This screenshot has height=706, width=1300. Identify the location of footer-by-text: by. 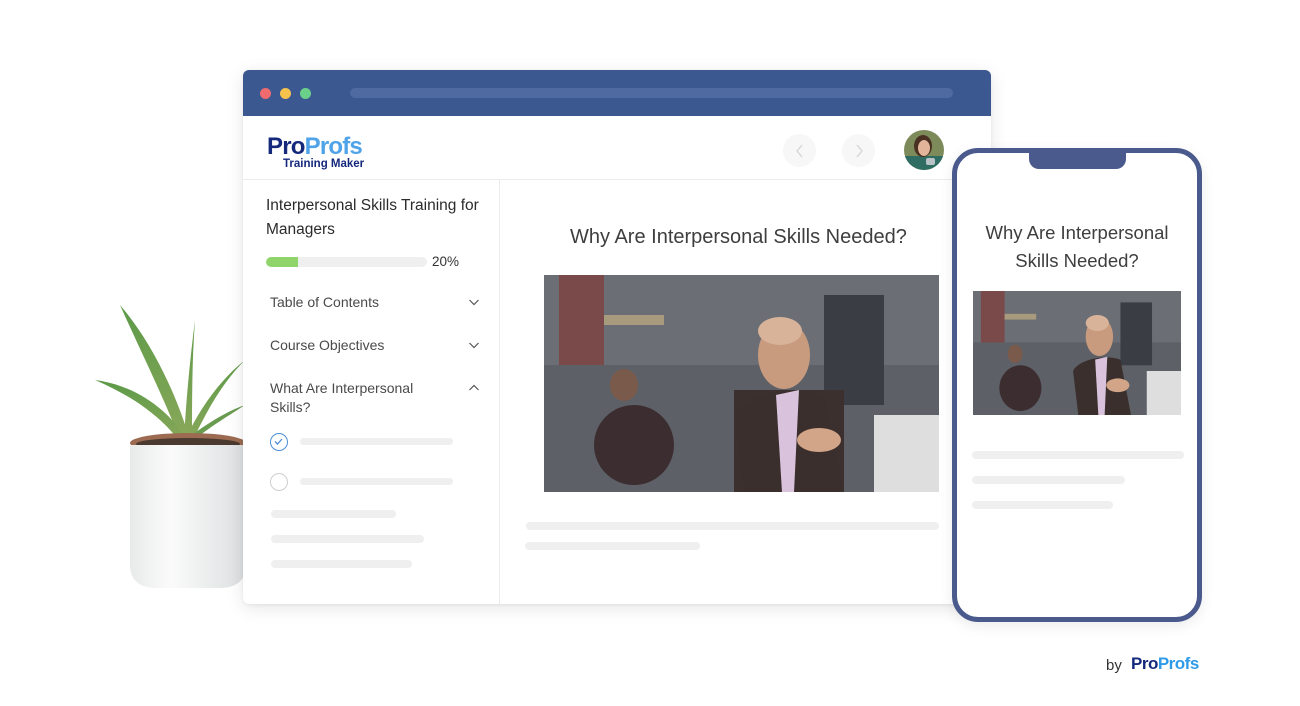
(1114, 665).